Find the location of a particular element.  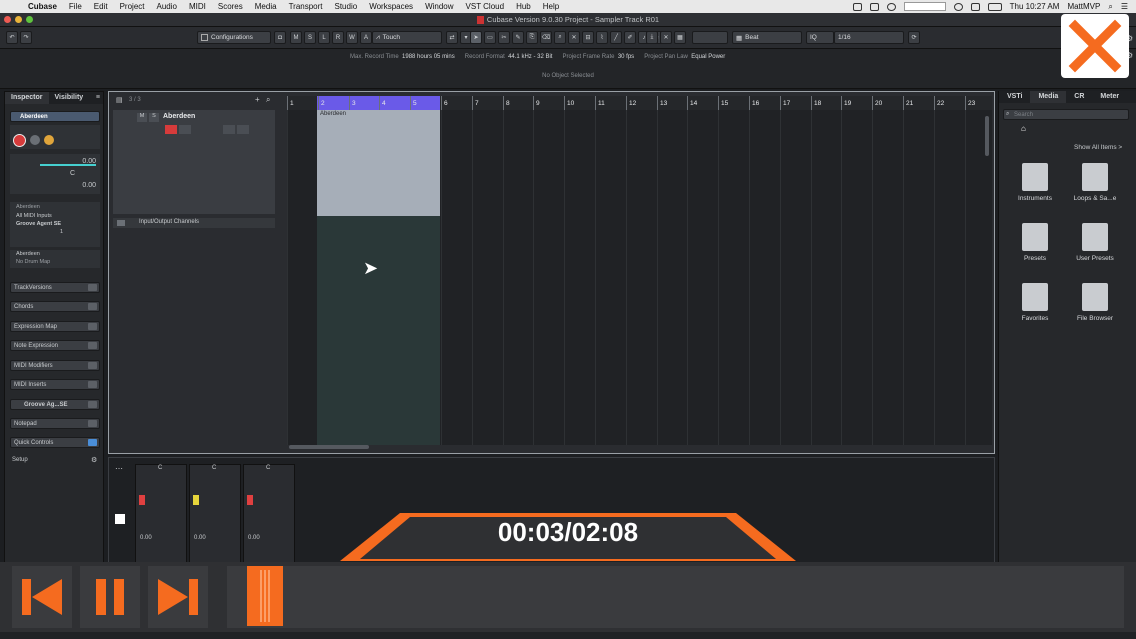

media-user-presets: User Presets is located at coordinates (1095, 242).